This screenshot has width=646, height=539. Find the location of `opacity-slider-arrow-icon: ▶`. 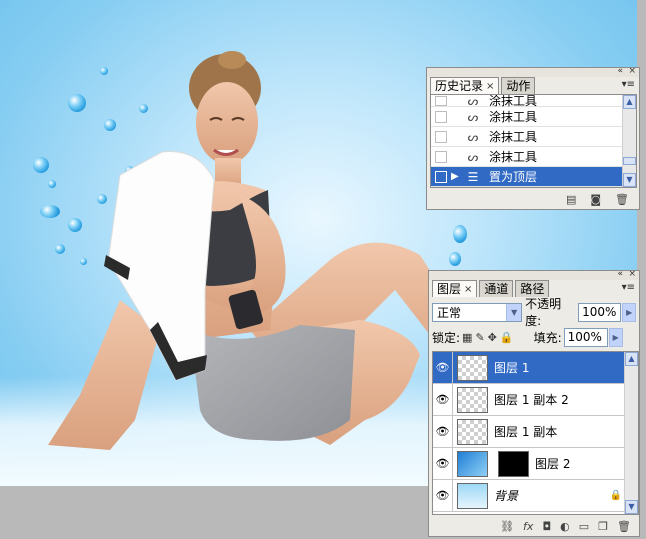

opacity-slider-arrow-icon: ▶ is located at coordinates (629, 312).